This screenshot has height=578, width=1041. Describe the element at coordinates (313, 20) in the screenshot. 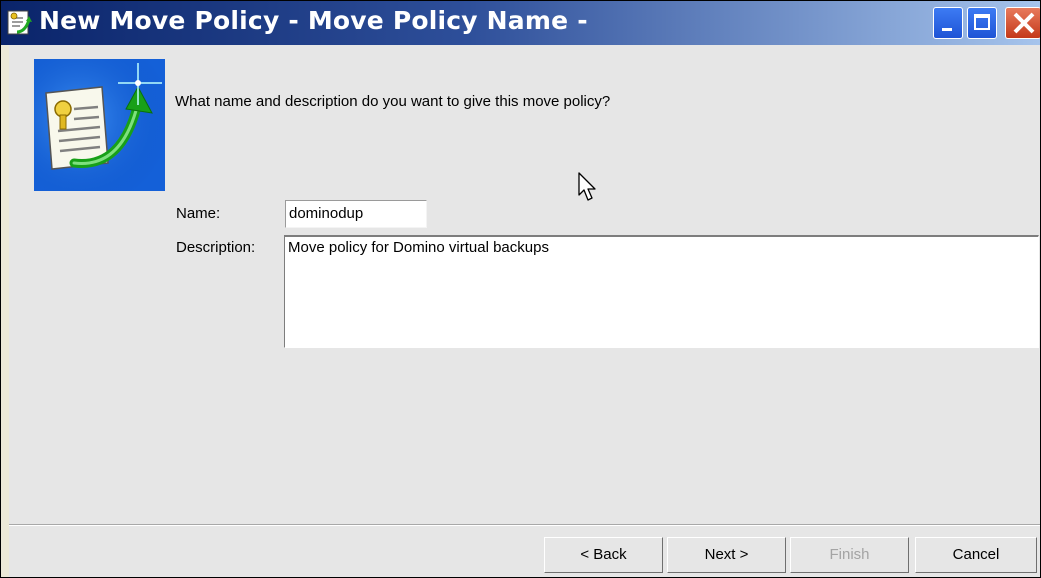

I see `window-title: New Move Policy - Move Policy Name -` at that location.